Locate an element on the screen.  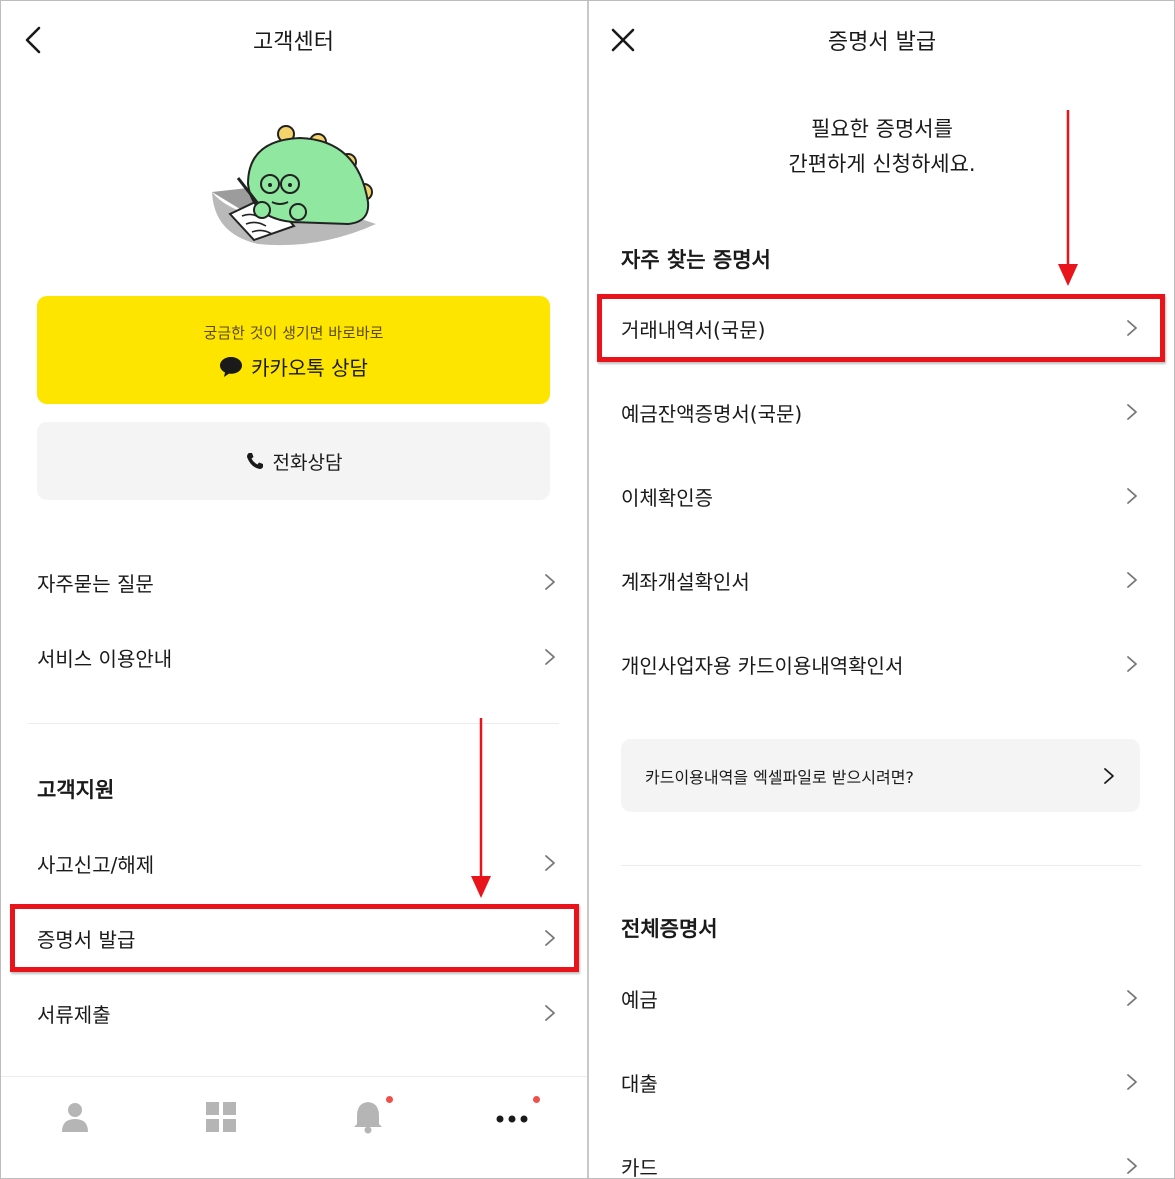
certificate-item-deposit-balance: 예금잔액증명서(국문) is located at coordinates (880, 412).